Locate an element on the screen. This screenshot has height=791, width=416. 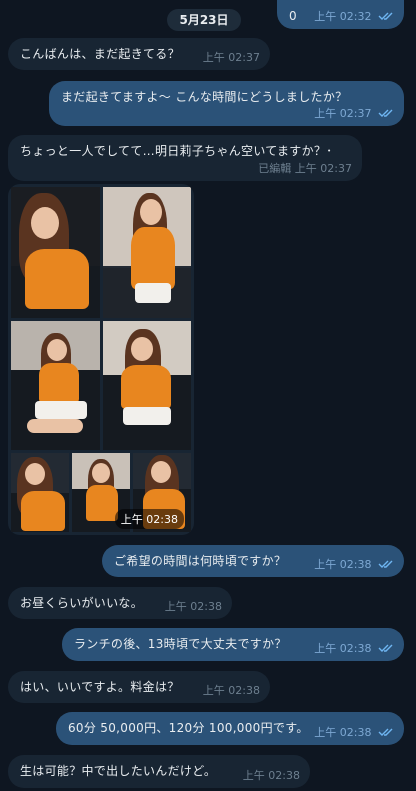
message-incoming: はい、いいですよ。料金は？ 上午 02:38 is located at coordinates (139, 687).